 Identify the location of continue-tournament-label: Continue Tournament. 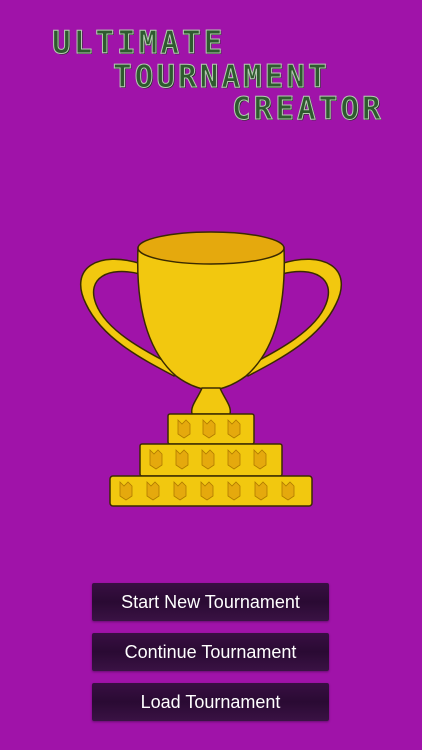
(210, 651).